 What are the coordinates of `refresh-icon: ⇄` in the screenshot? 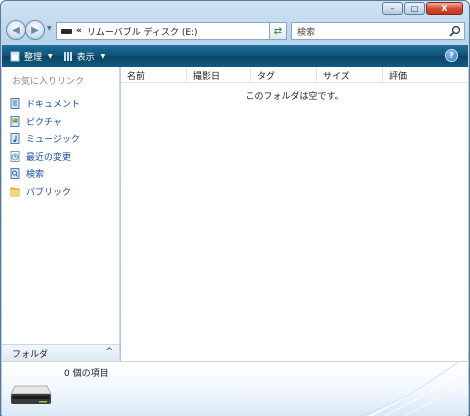 It's located at (278, 31).